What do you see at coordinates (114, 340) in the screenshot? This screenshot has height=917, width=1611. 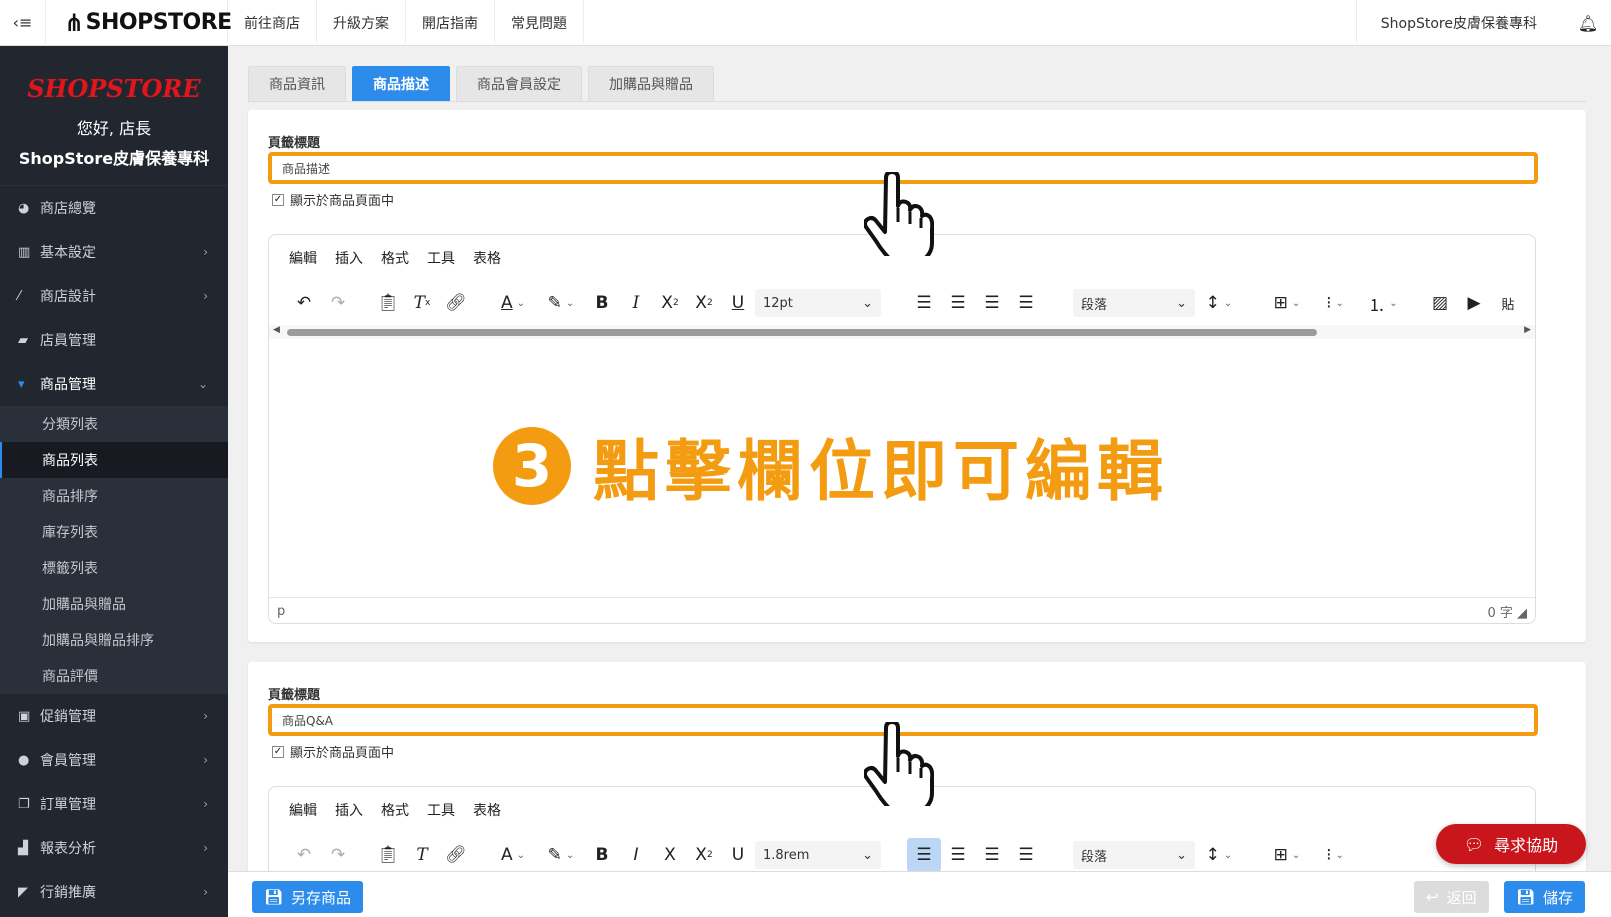 I see `sidebar-item-staff: ▰ 店員管理` at bounding box center [114, 340].